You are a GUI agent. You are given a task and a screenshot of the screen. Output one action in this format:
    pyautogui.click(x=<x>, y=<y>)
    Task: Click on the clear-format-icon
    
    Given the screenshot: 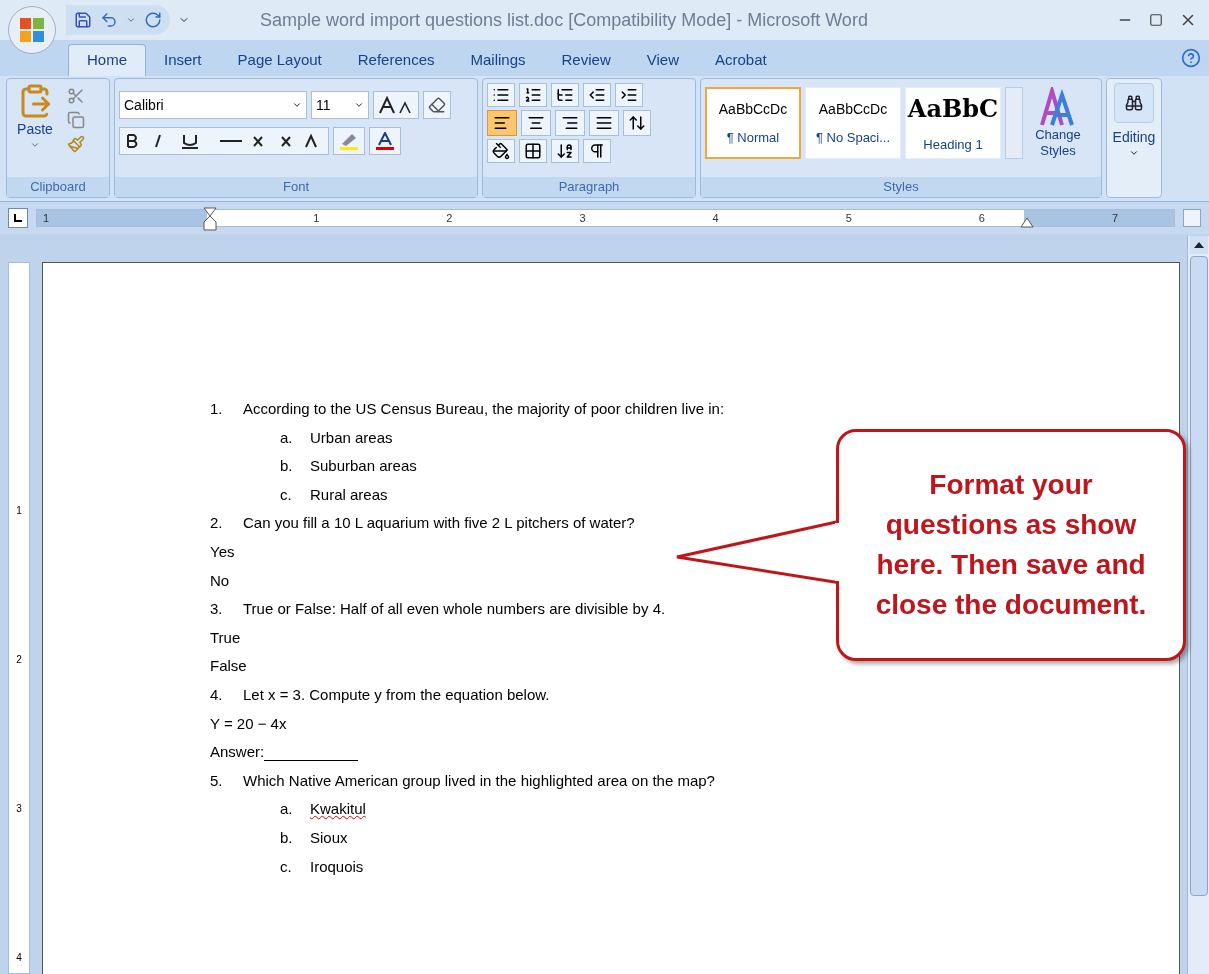 What is the action you would take?
    pyautogui.click(x=437, y=105)
    